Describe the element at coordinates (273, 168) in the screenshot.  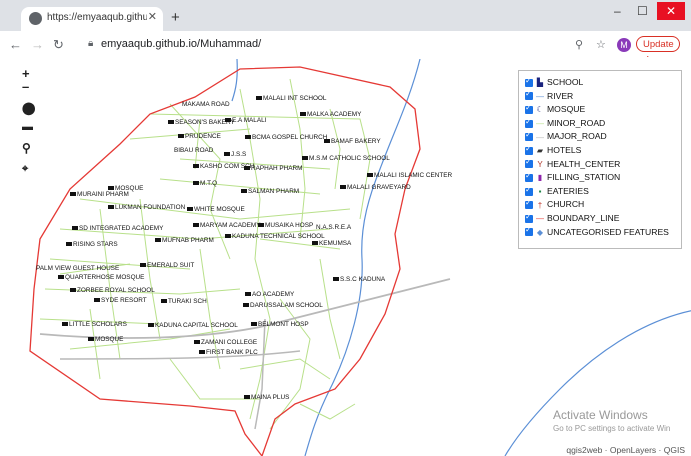
I see `map-label: RAPHAH PHARM` at that location.